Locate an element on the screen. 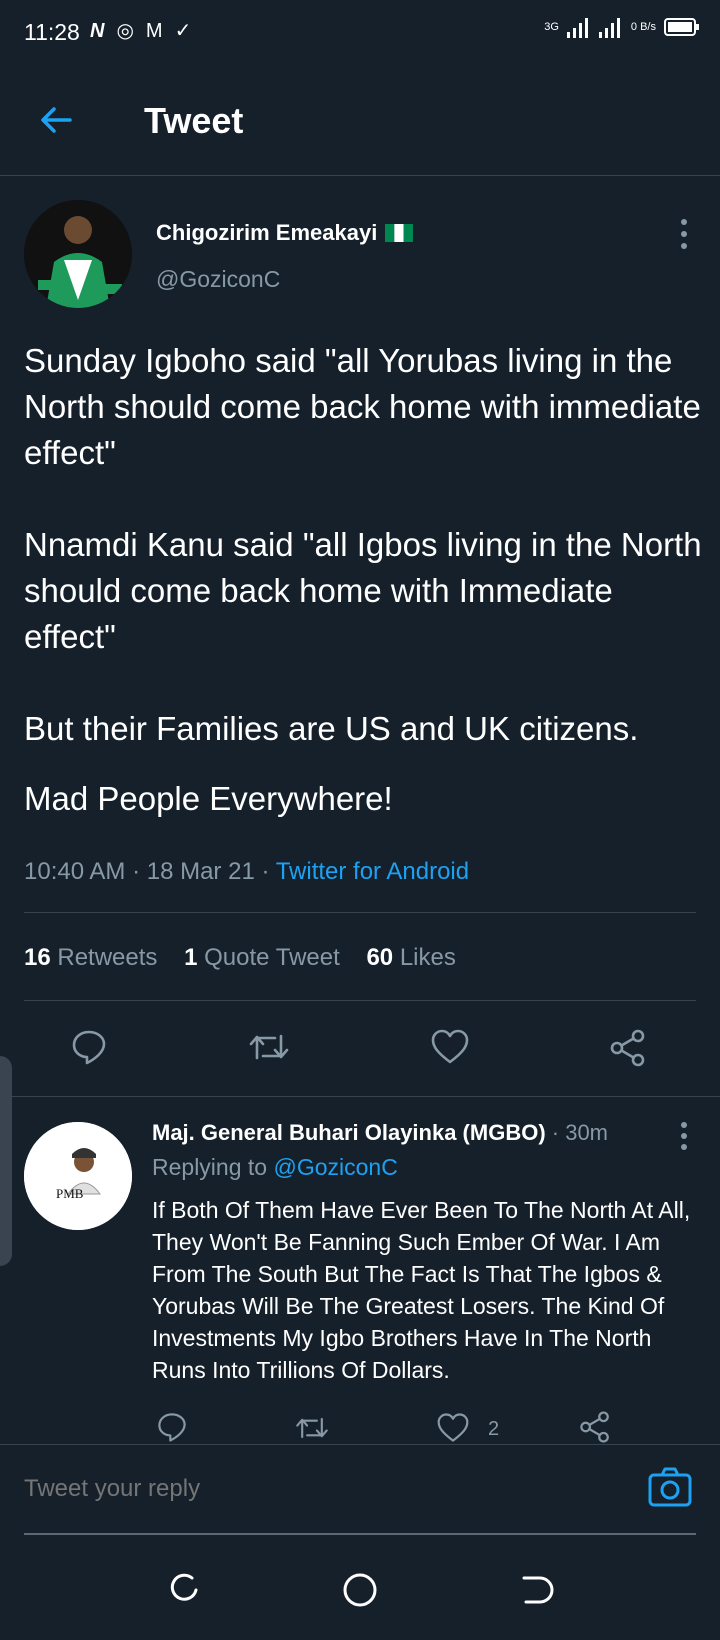  nigeria-flag-icon is located at coordinates (399, 233).